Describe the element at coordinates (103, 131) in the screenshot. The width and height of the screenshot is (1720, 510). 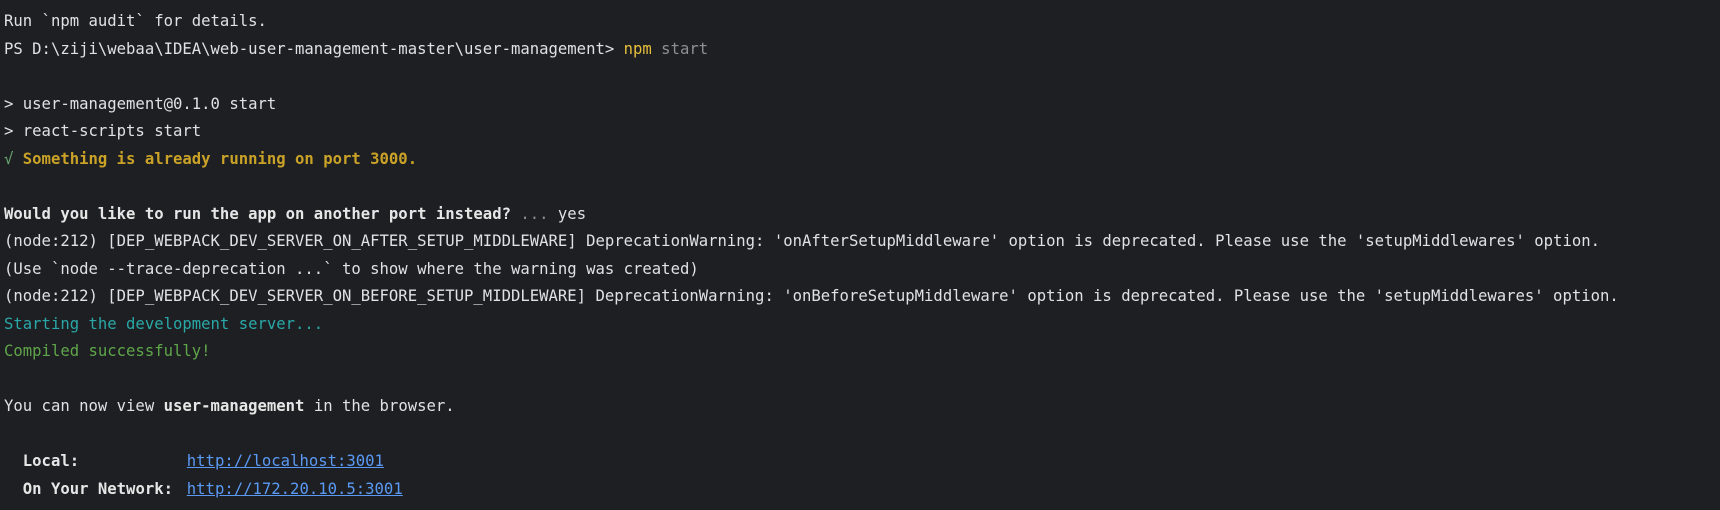
I see `script-command-text: > react-scripts start` at that location.